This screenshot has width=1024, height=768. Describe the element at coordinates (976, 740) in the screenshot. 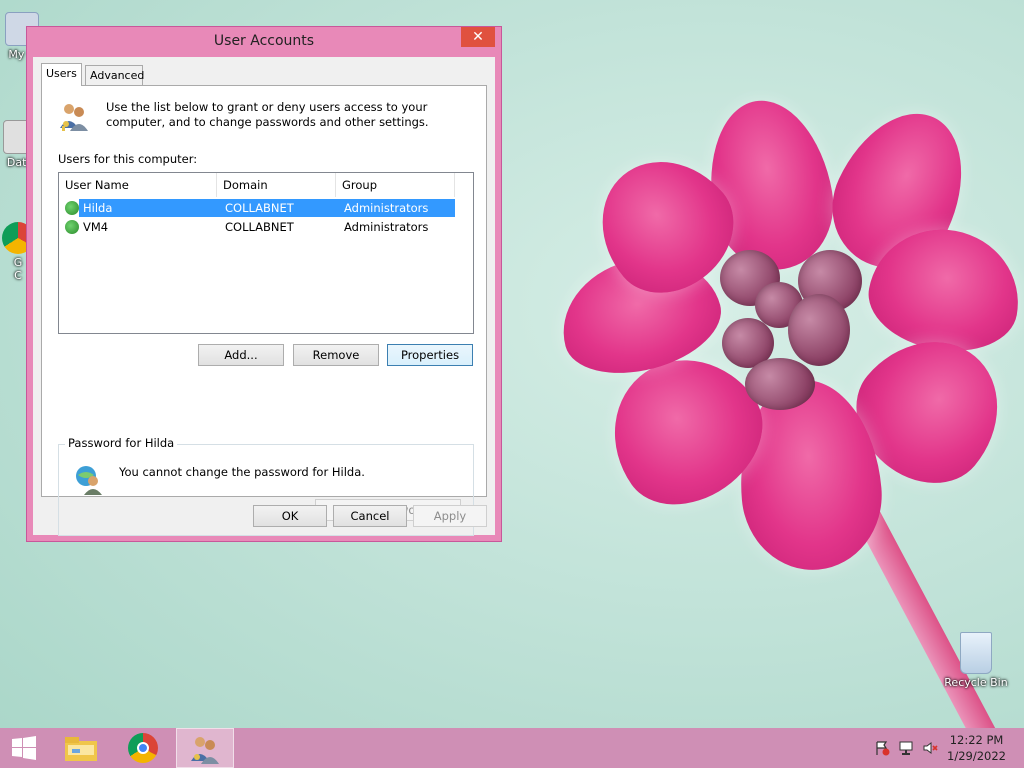

I see `clock-time: 12:22 PM` at that location.